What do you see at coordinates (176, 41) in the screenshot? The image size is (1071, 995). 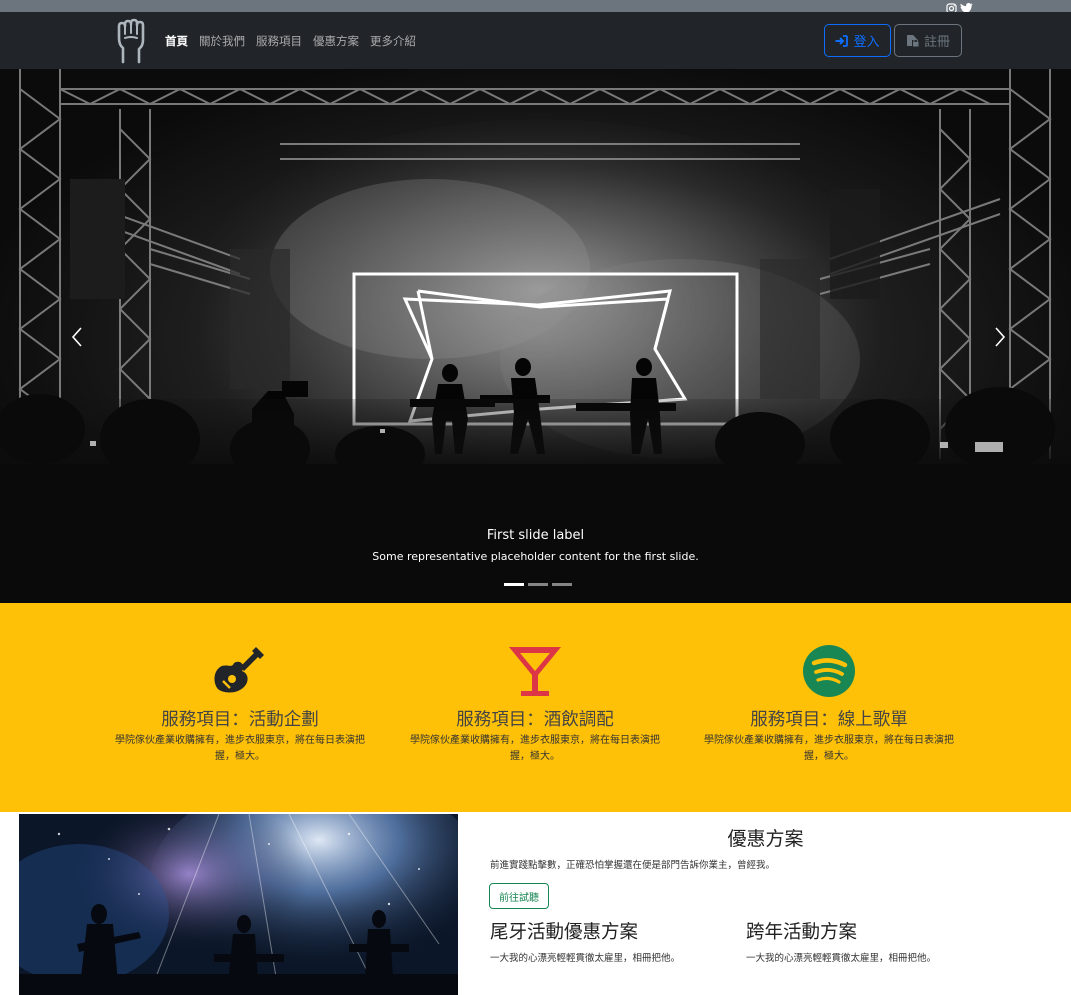 I see `nav-link-home: 首頁` at bounding box center [176, 41].